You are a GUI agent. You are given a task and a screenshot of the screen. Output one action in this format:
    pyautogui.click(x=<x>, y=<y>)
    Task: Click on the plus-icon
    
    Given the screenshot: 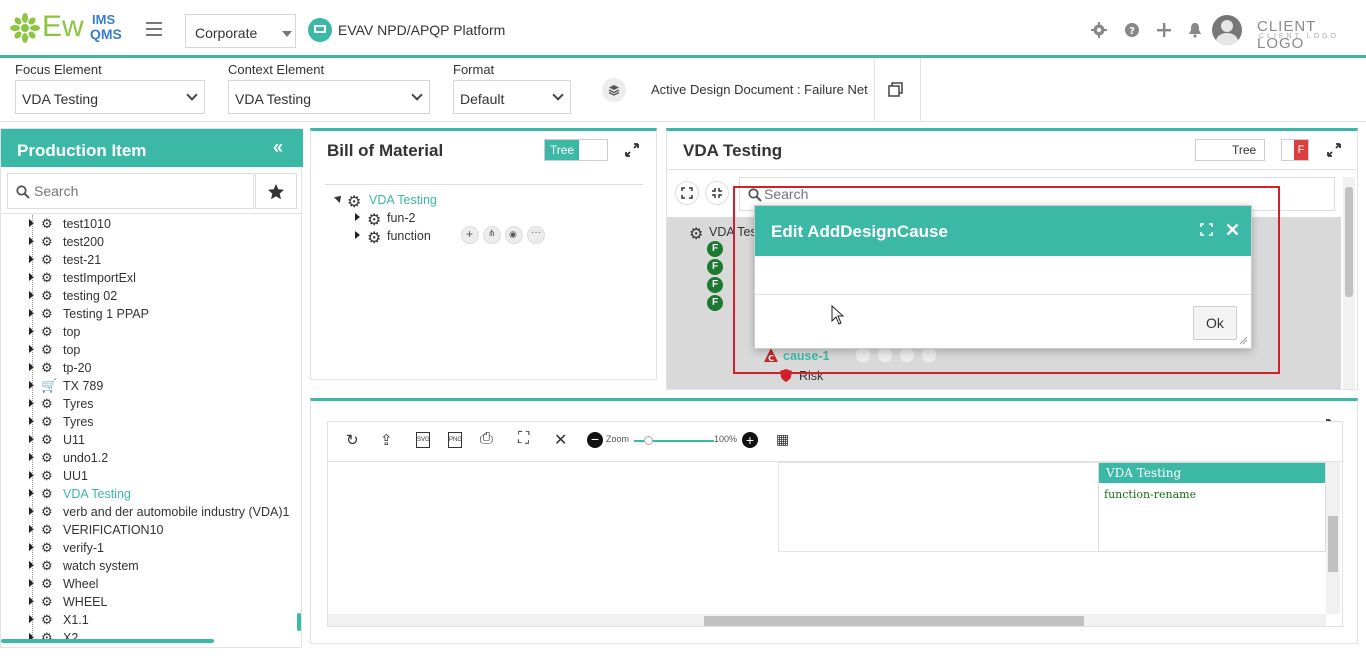 What is the action you would take?
    pyautogui.click(x=1164, y=30)
    